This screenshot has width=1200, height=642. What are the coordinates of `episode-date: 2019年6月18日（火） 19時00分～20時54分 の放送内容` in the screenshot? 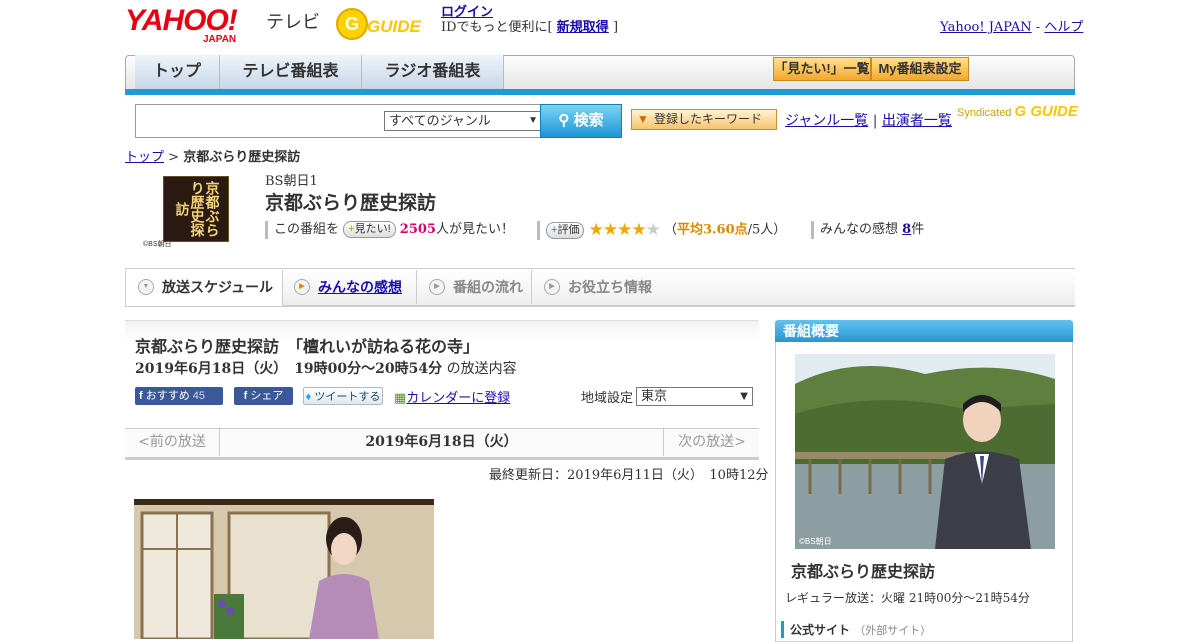 It's located at (326, 368).